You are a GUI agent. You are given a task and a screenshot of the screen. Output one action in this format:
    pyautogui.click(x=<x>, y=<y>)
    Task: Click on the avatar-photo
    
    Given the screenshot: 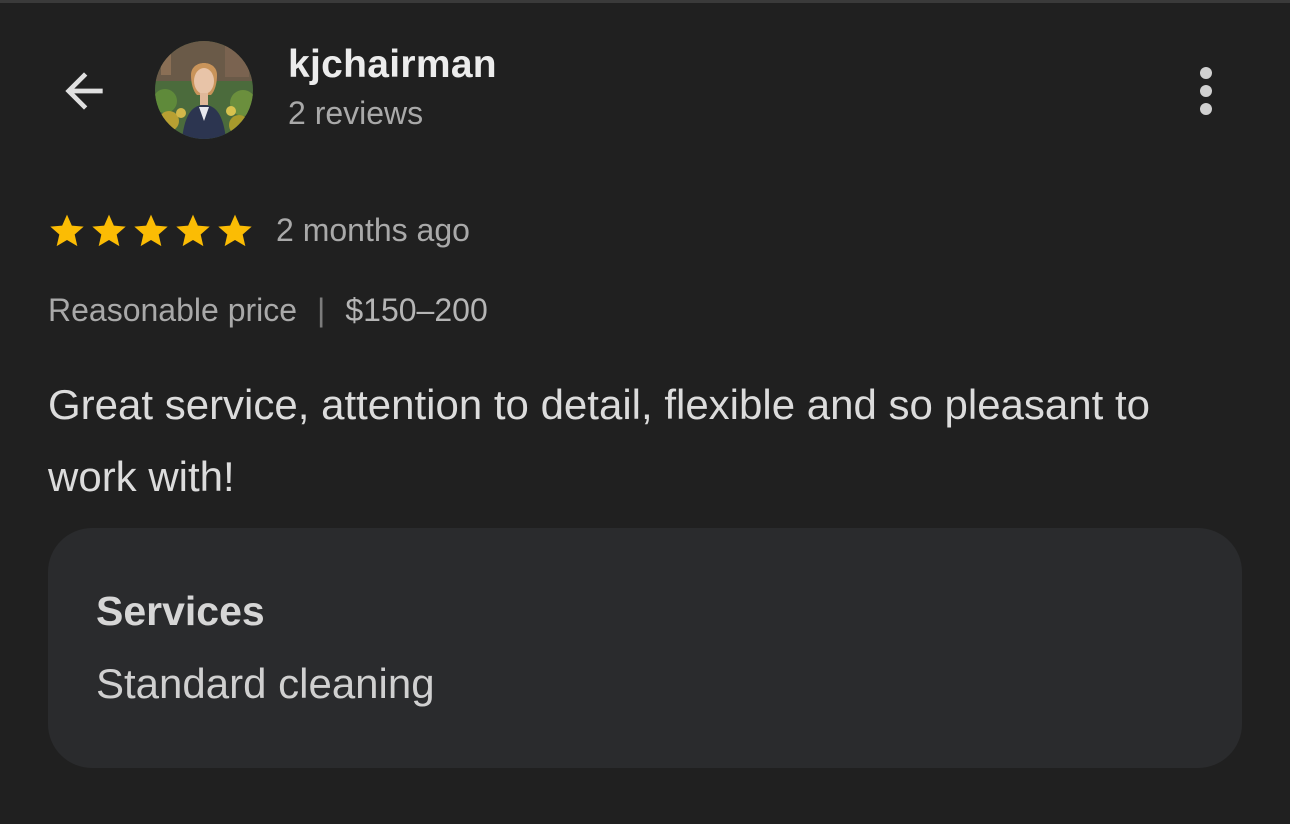 What is the action you would take?
    pyautogui.click(x=204, y=90)
    